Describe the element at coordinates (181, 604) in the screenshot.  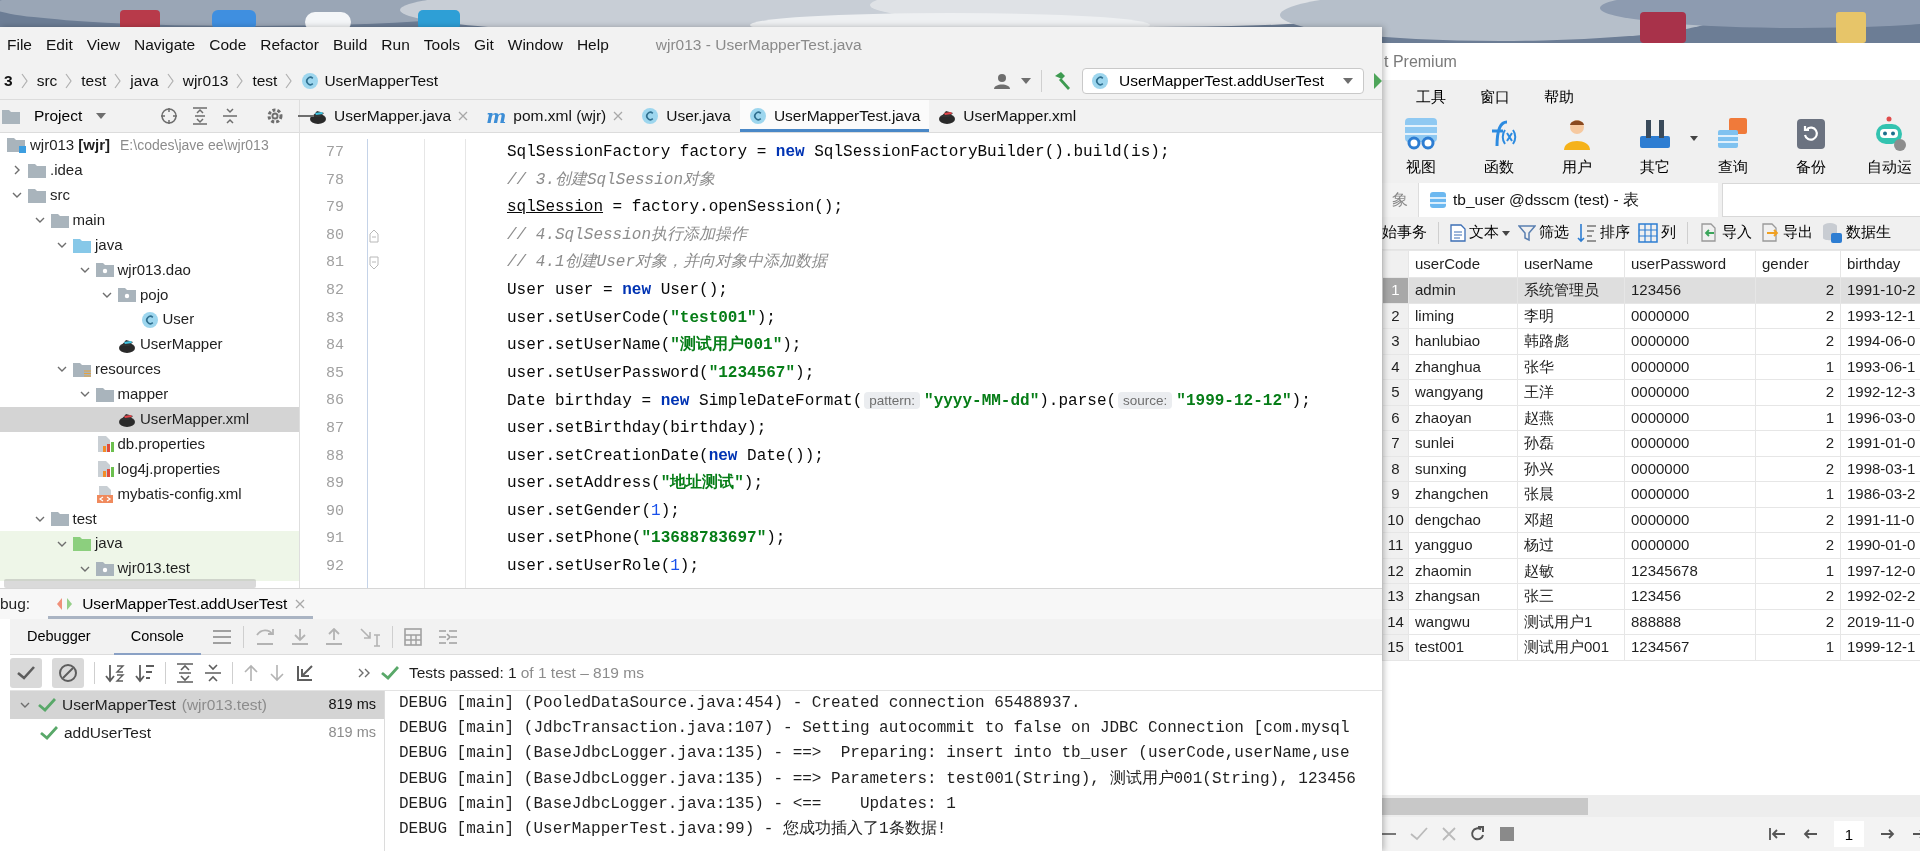
I see `debug-tab: UserMapperTest.addUserTest` at that location.